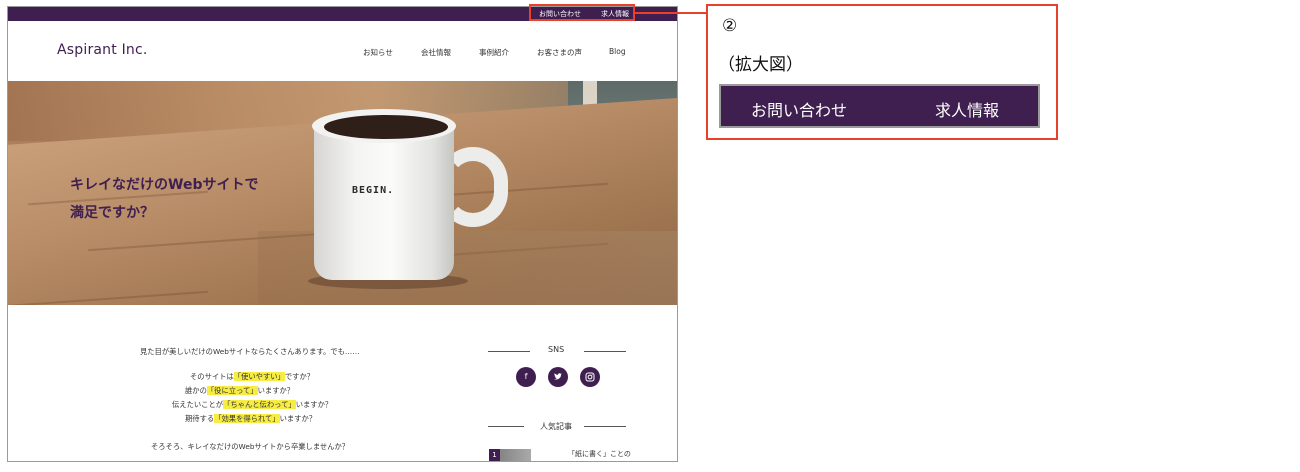 This screenshot has height=472, width=1300. What do you see at coordinates (232, 390) in the screenshot?
I see `highlight-text: 「役に立って」` at bounding box center [232, 390].